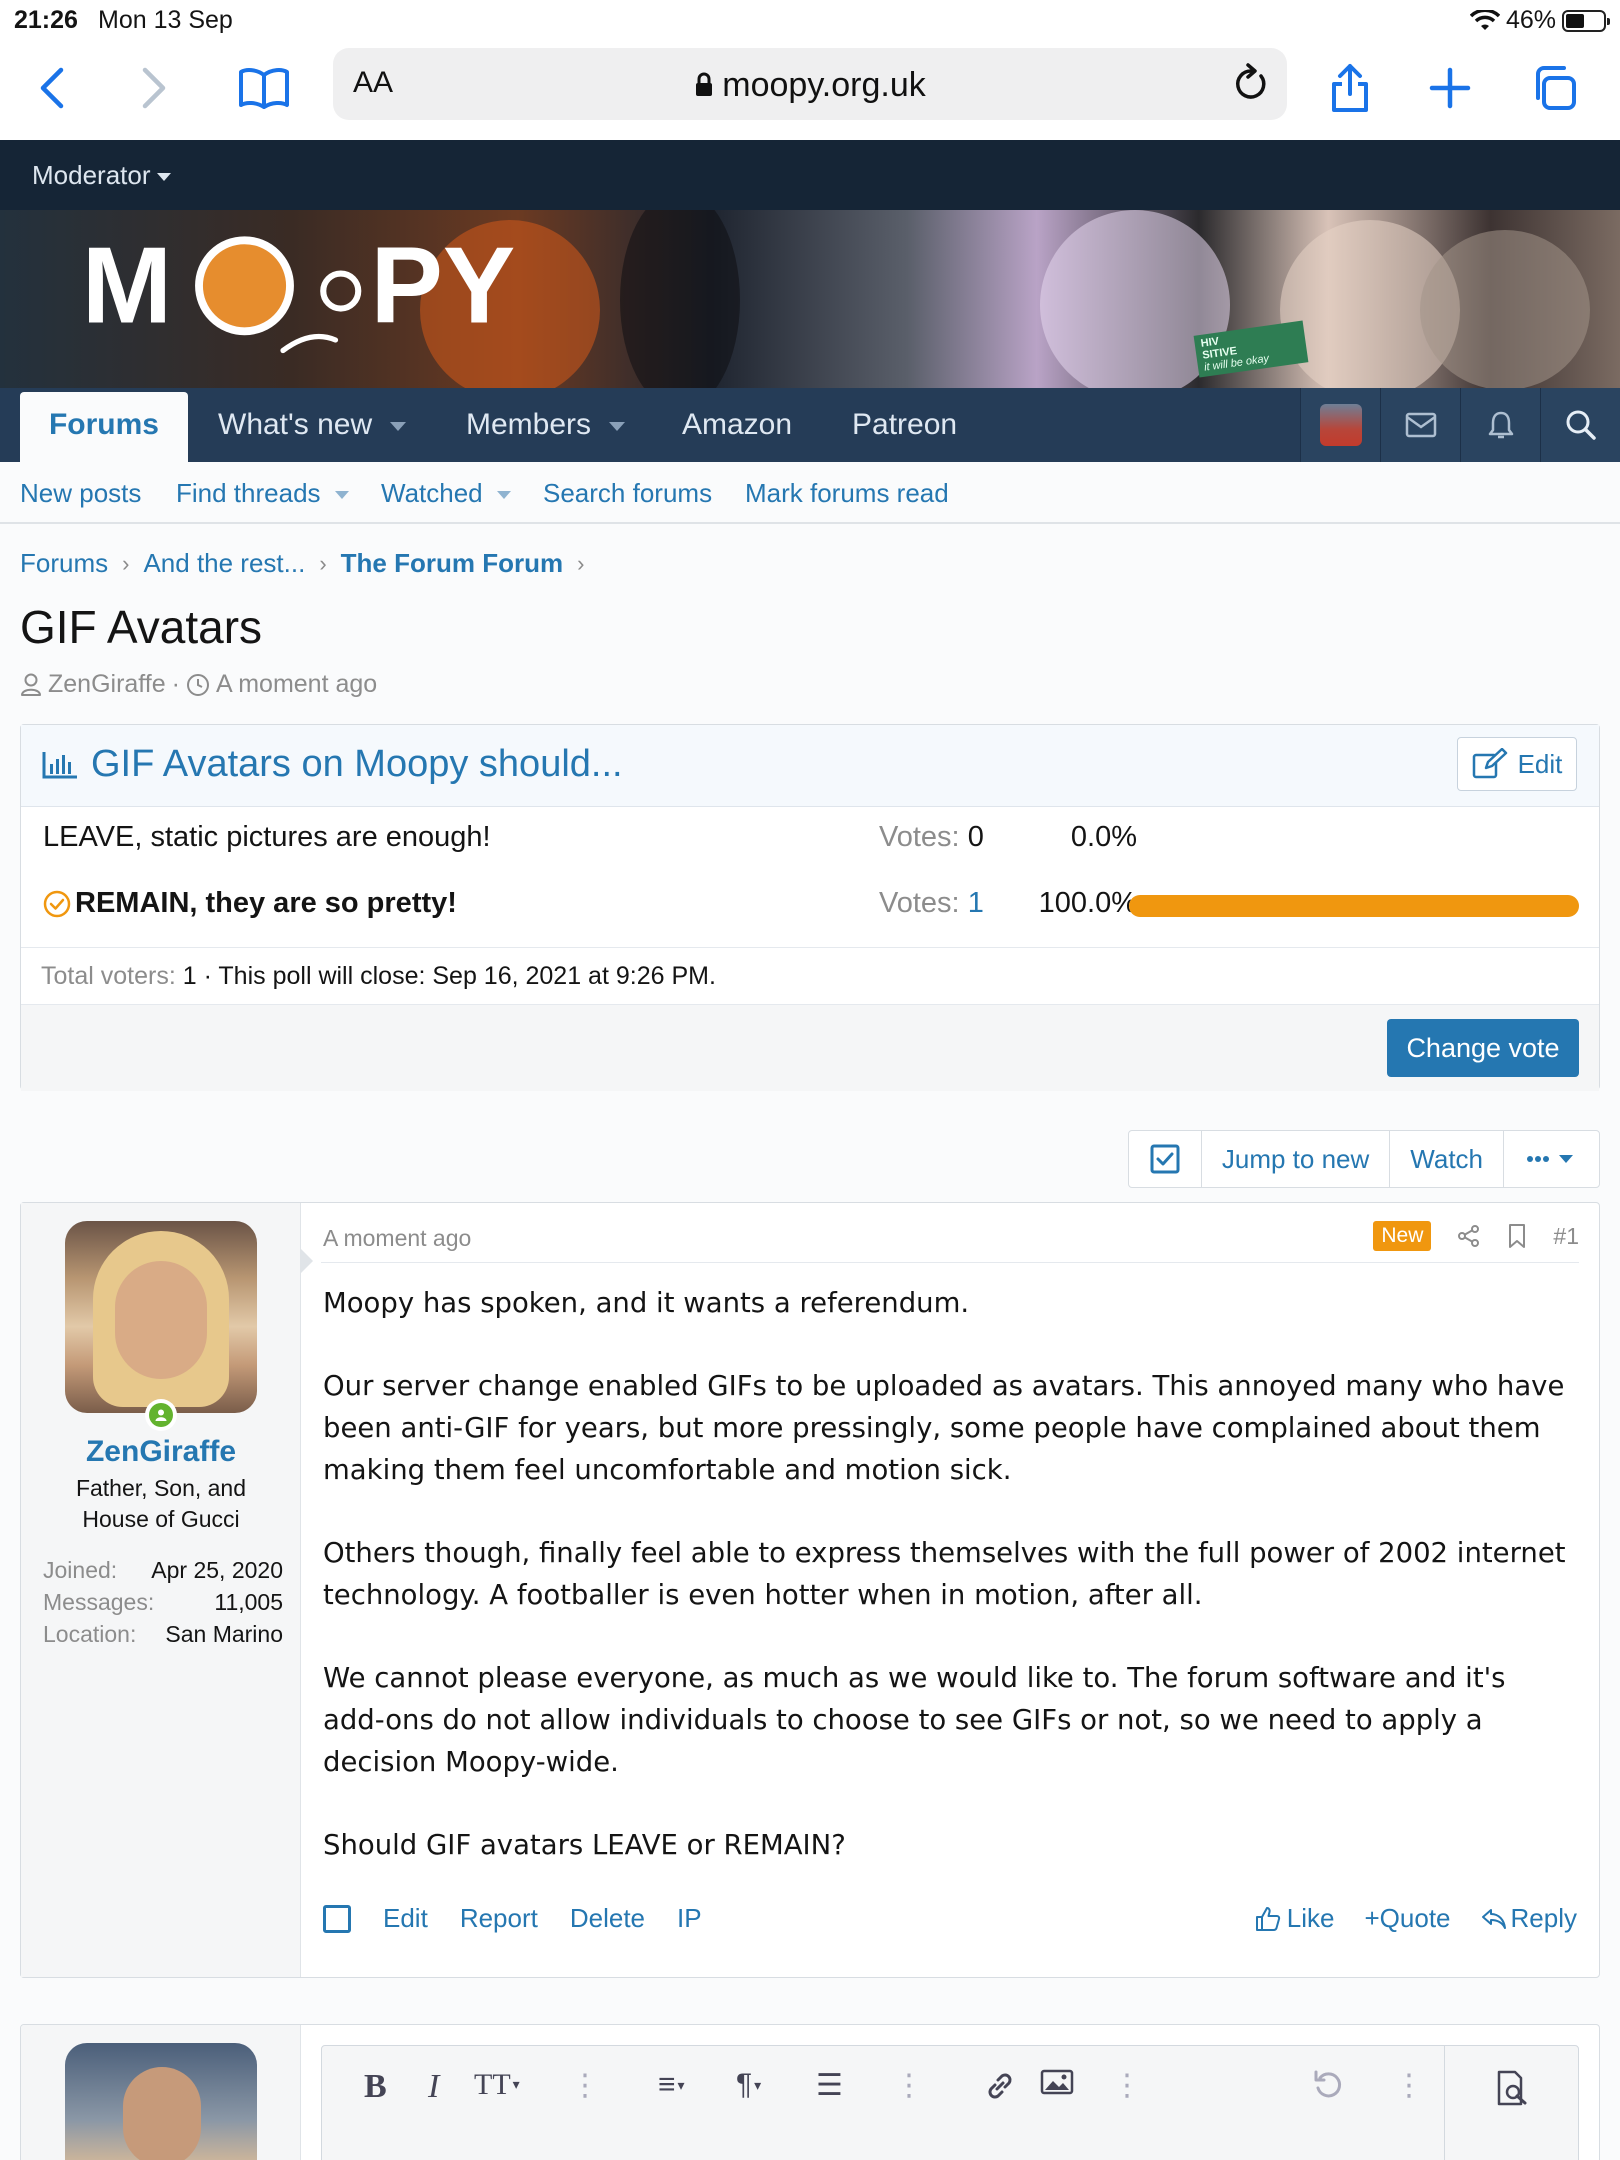 The width and height of the screenshot is (1620, 2160). Describe the element at coordinates (161, 1504) in the screenshot. I see `user-title: Father, Son, and House of Gucci` at that location.